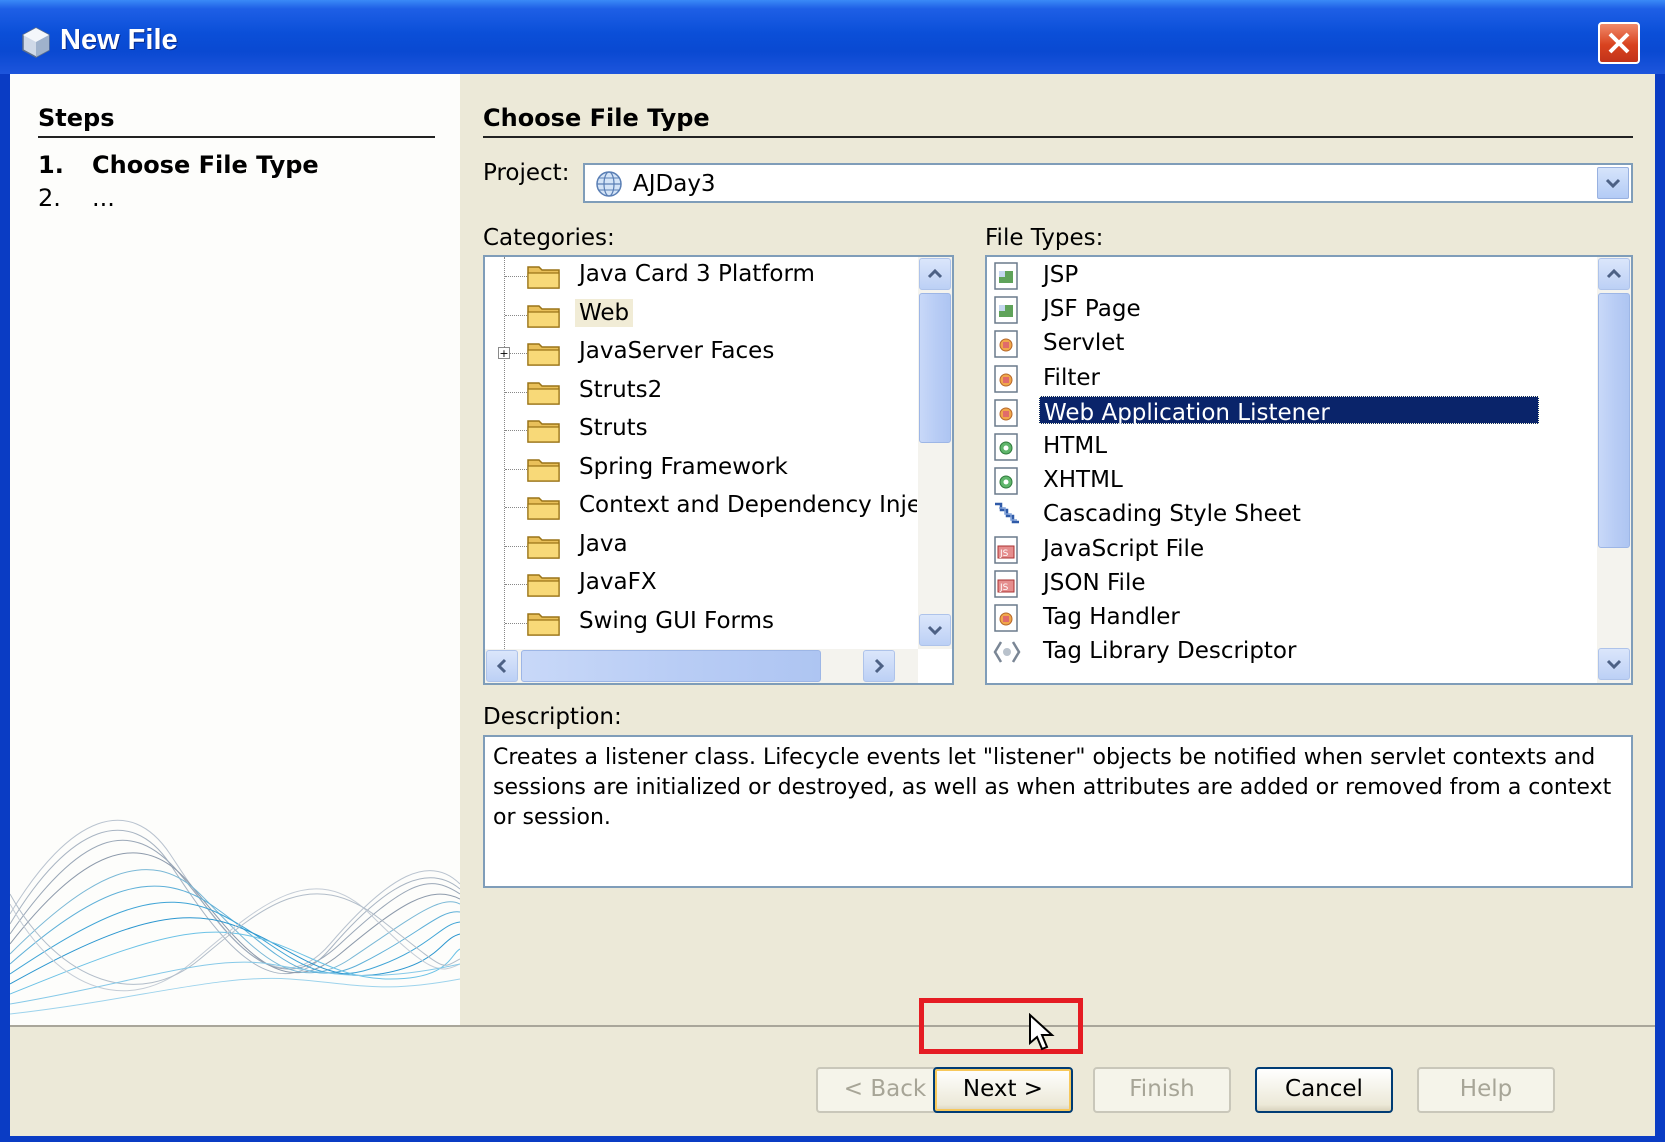 The height and width of the screenshot is (1142, 1665). I want to click on title-bar: New File, so click(832, 37).